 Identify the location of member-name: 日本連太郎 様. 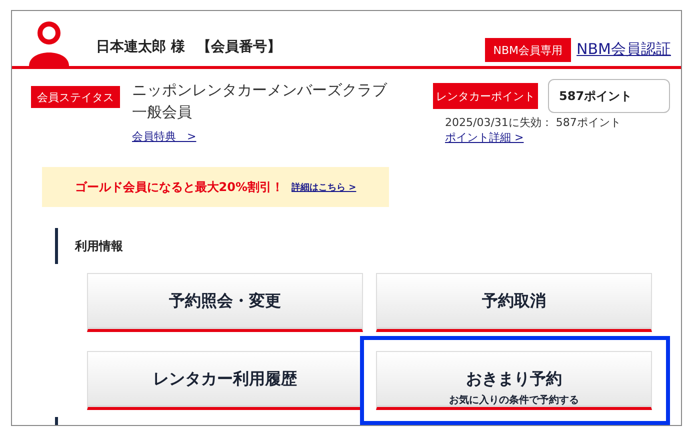
(140, 47).